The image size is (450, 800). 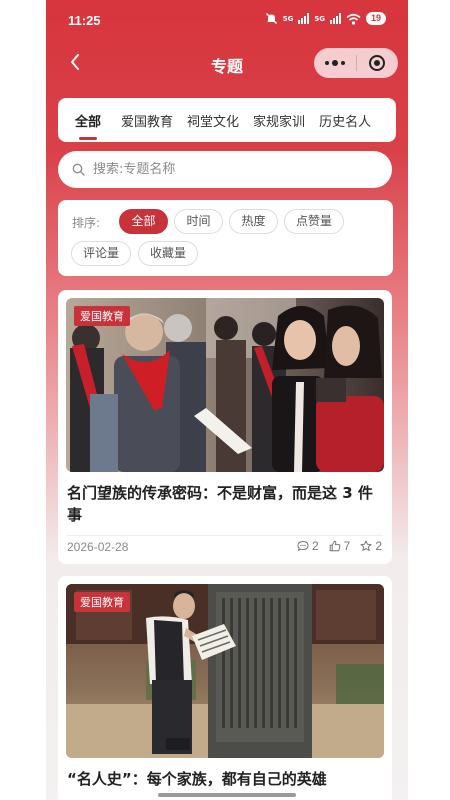 I want to click on comment-count: 2, so click(x=315, y=546).